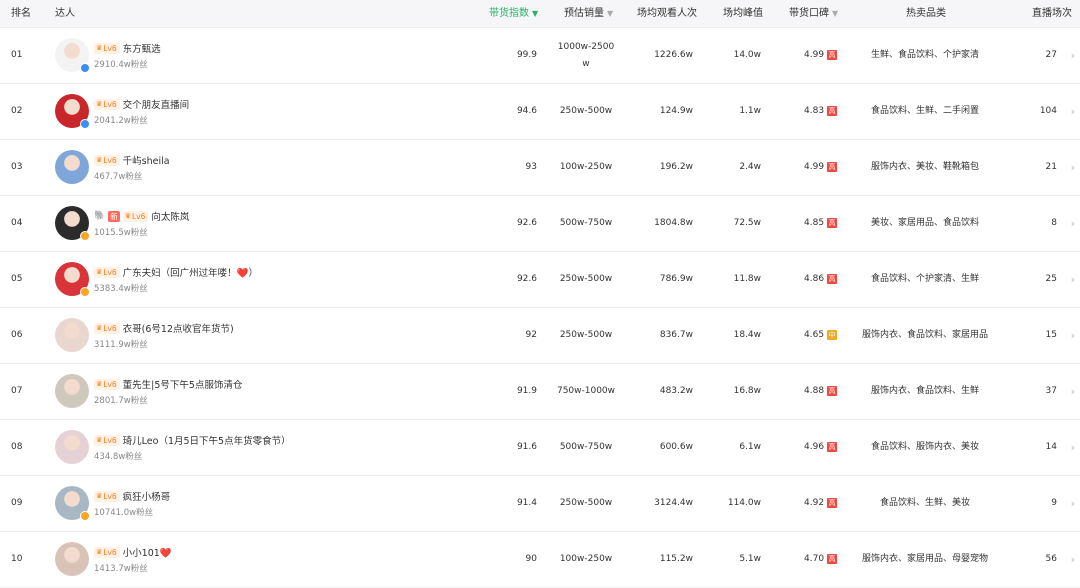 This screenshot has height=588, width=1080. What do you see at coordinates (147, 496) in the screenshot?
I see `creator-name: 疯狂小杨哥` at bounding box center [147, 496].